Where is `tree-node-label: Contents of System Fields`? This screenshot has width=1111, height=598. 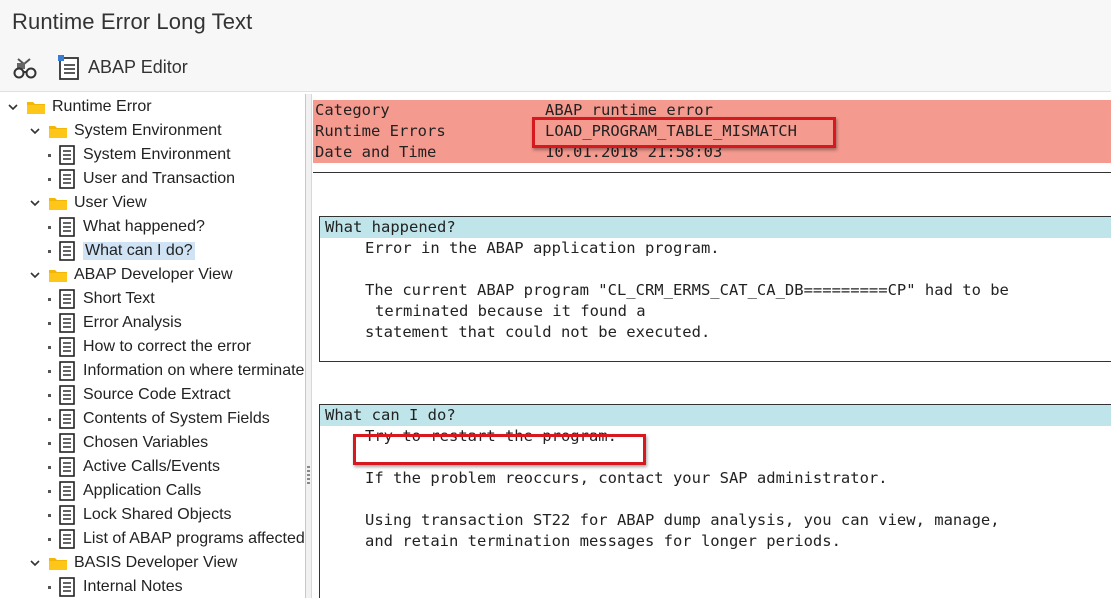
tree-node-label: Contents of System Fields is located at coordinates (176, 418).